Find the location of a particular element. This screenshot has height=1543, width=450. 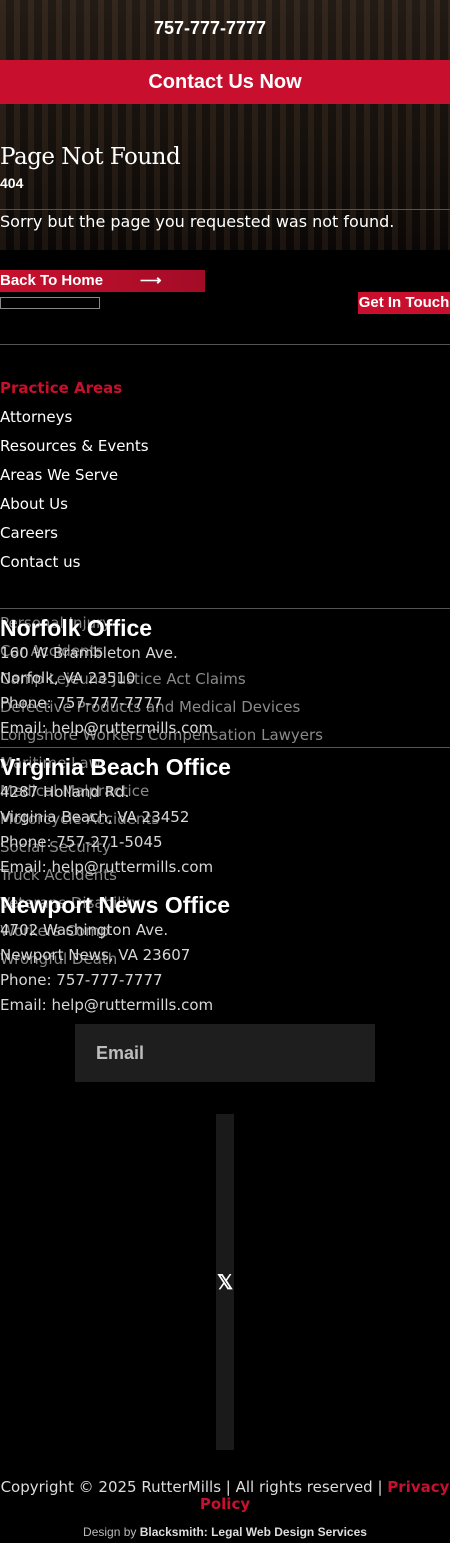

office-street: 160 W Brambleton Ave. is located at coordinates (89, 653).